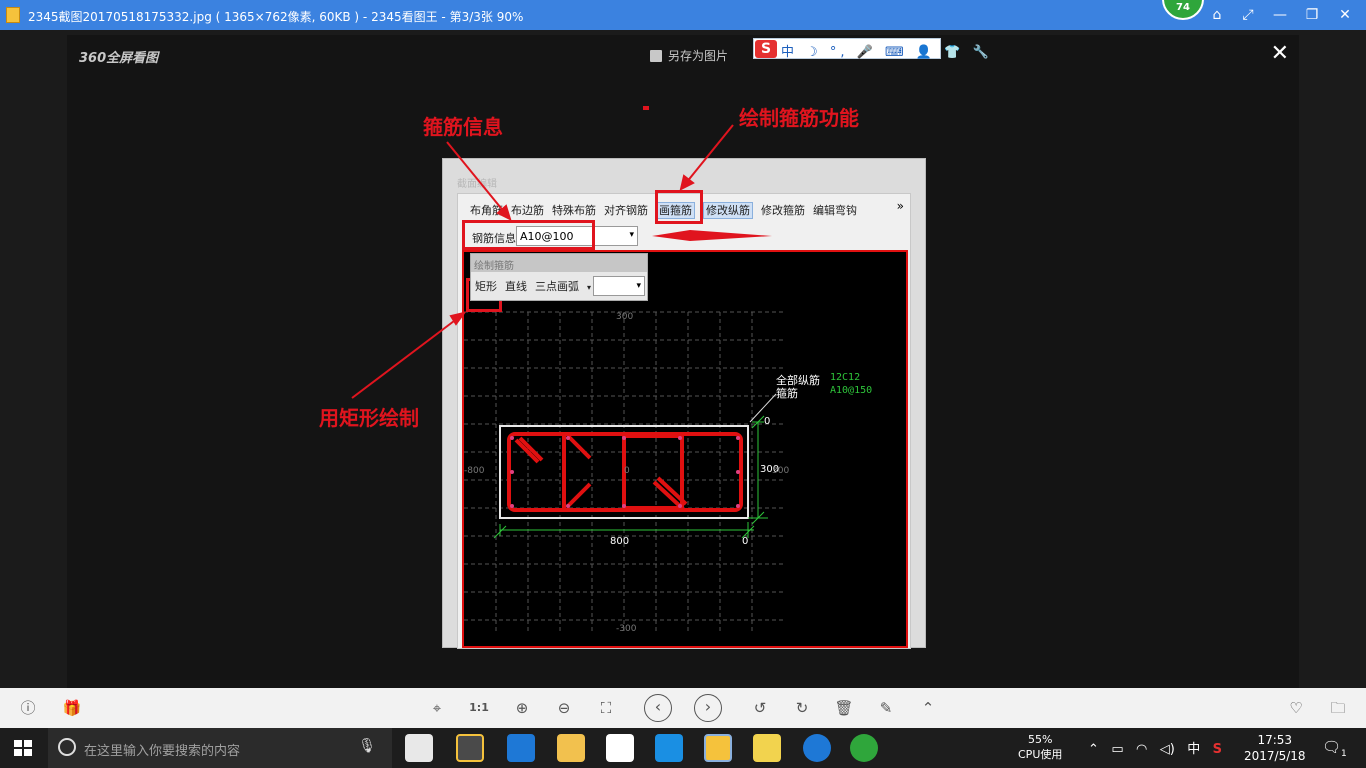 This screenshot has width=1366, height=768. Describe the element at coordinates (470, 748) in the screenshot. I see `app-icon-browser` at that location.